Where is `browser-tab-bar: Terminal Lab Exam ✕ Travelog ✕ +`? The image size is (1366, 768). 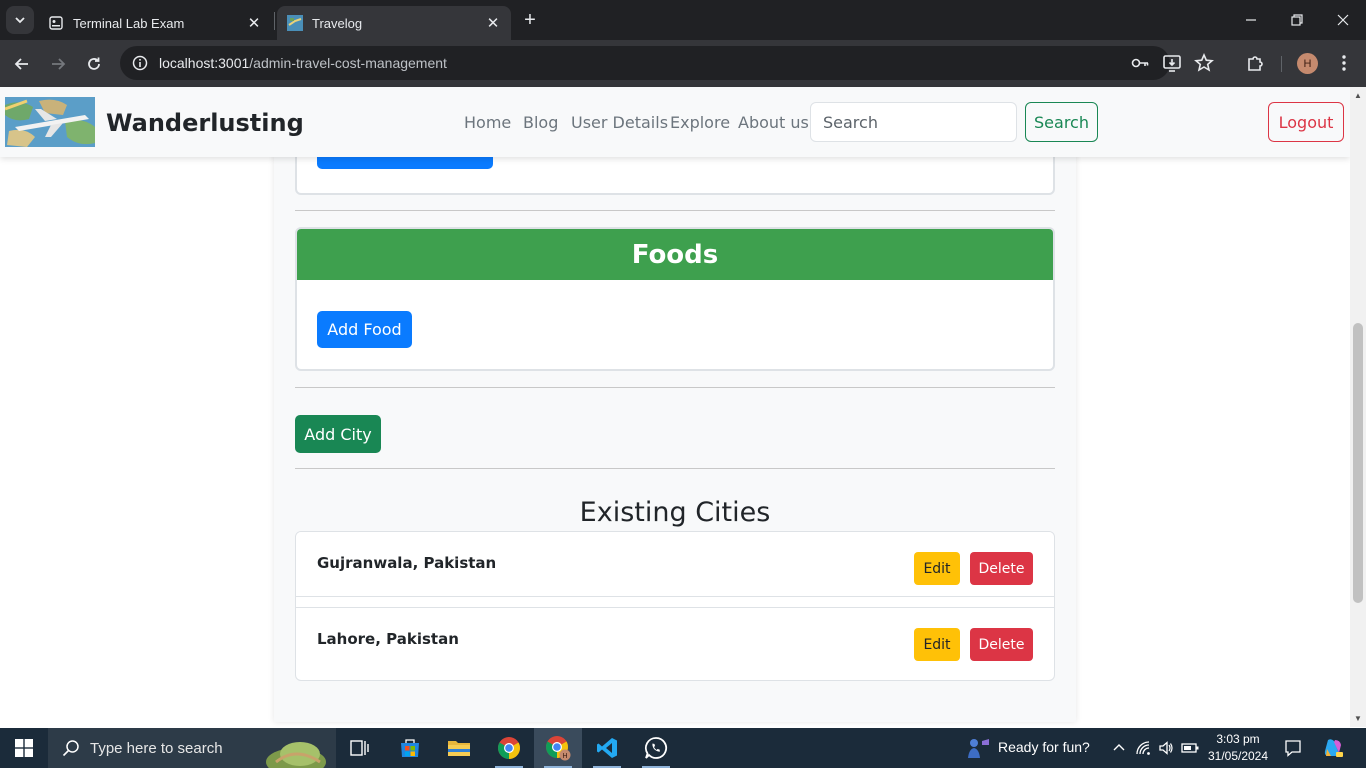
browser-tab-bar: Terminal Lab Exam ✕ Travelog ✕ + is located at coordinates (683, 20).